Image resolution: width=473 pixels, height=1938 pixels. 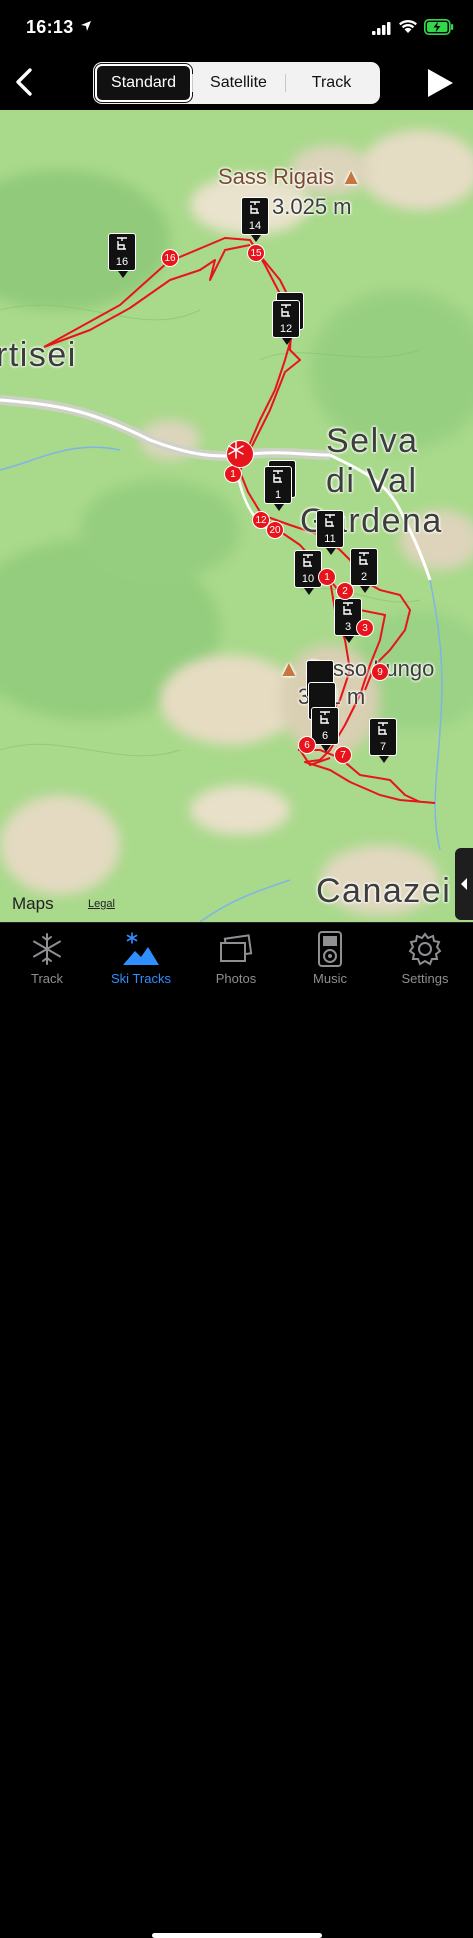 What do you see at coordinates (425, 949) in the screenshot?
I see `gear-icon` at bounding box center [425, 949].